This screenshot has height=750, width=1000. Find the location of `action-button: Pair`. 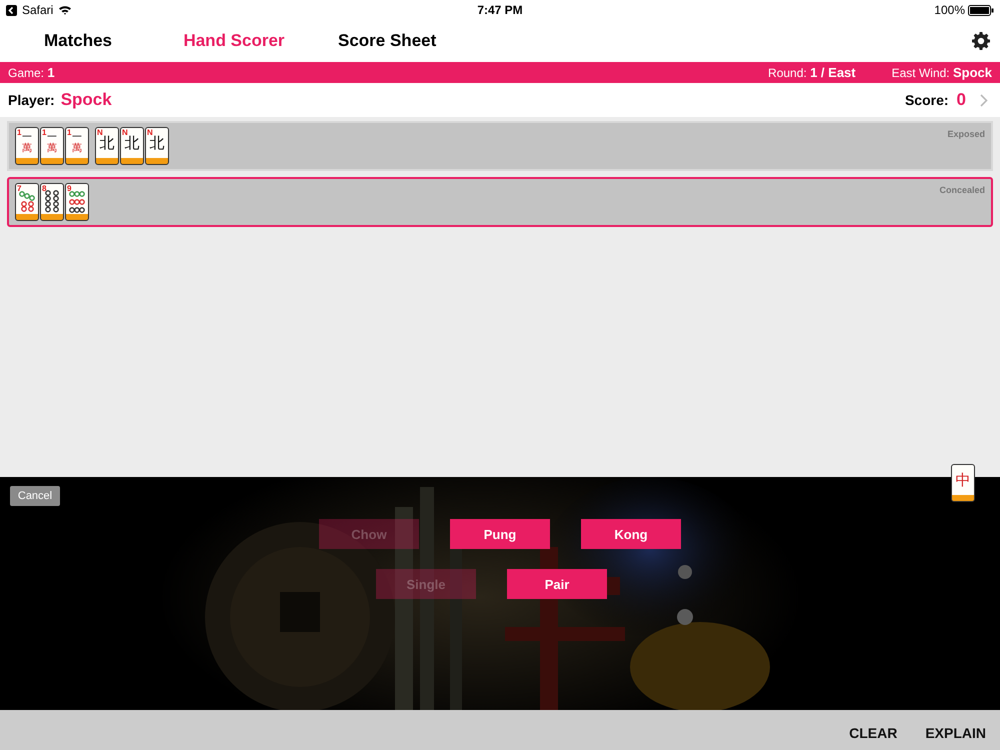

action-button: Pair is located at coordinates (557, 584).